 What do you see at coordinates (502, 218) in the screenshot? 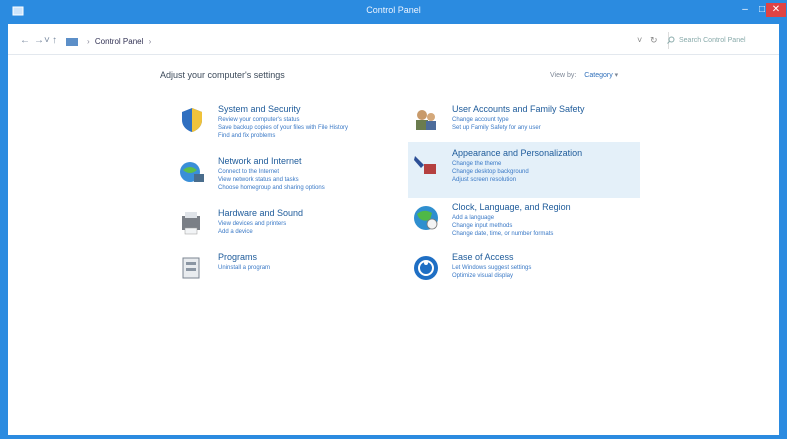
I see `category-link: Add a language` at bounding box center [502, 218].